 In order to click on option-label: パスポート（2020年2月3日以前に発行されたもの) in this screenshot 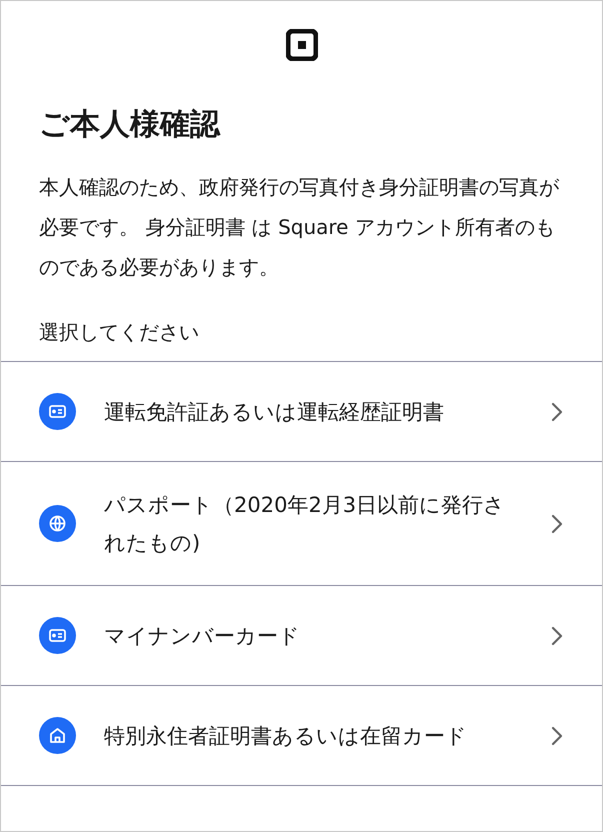, I will do `click(305, 524)`.